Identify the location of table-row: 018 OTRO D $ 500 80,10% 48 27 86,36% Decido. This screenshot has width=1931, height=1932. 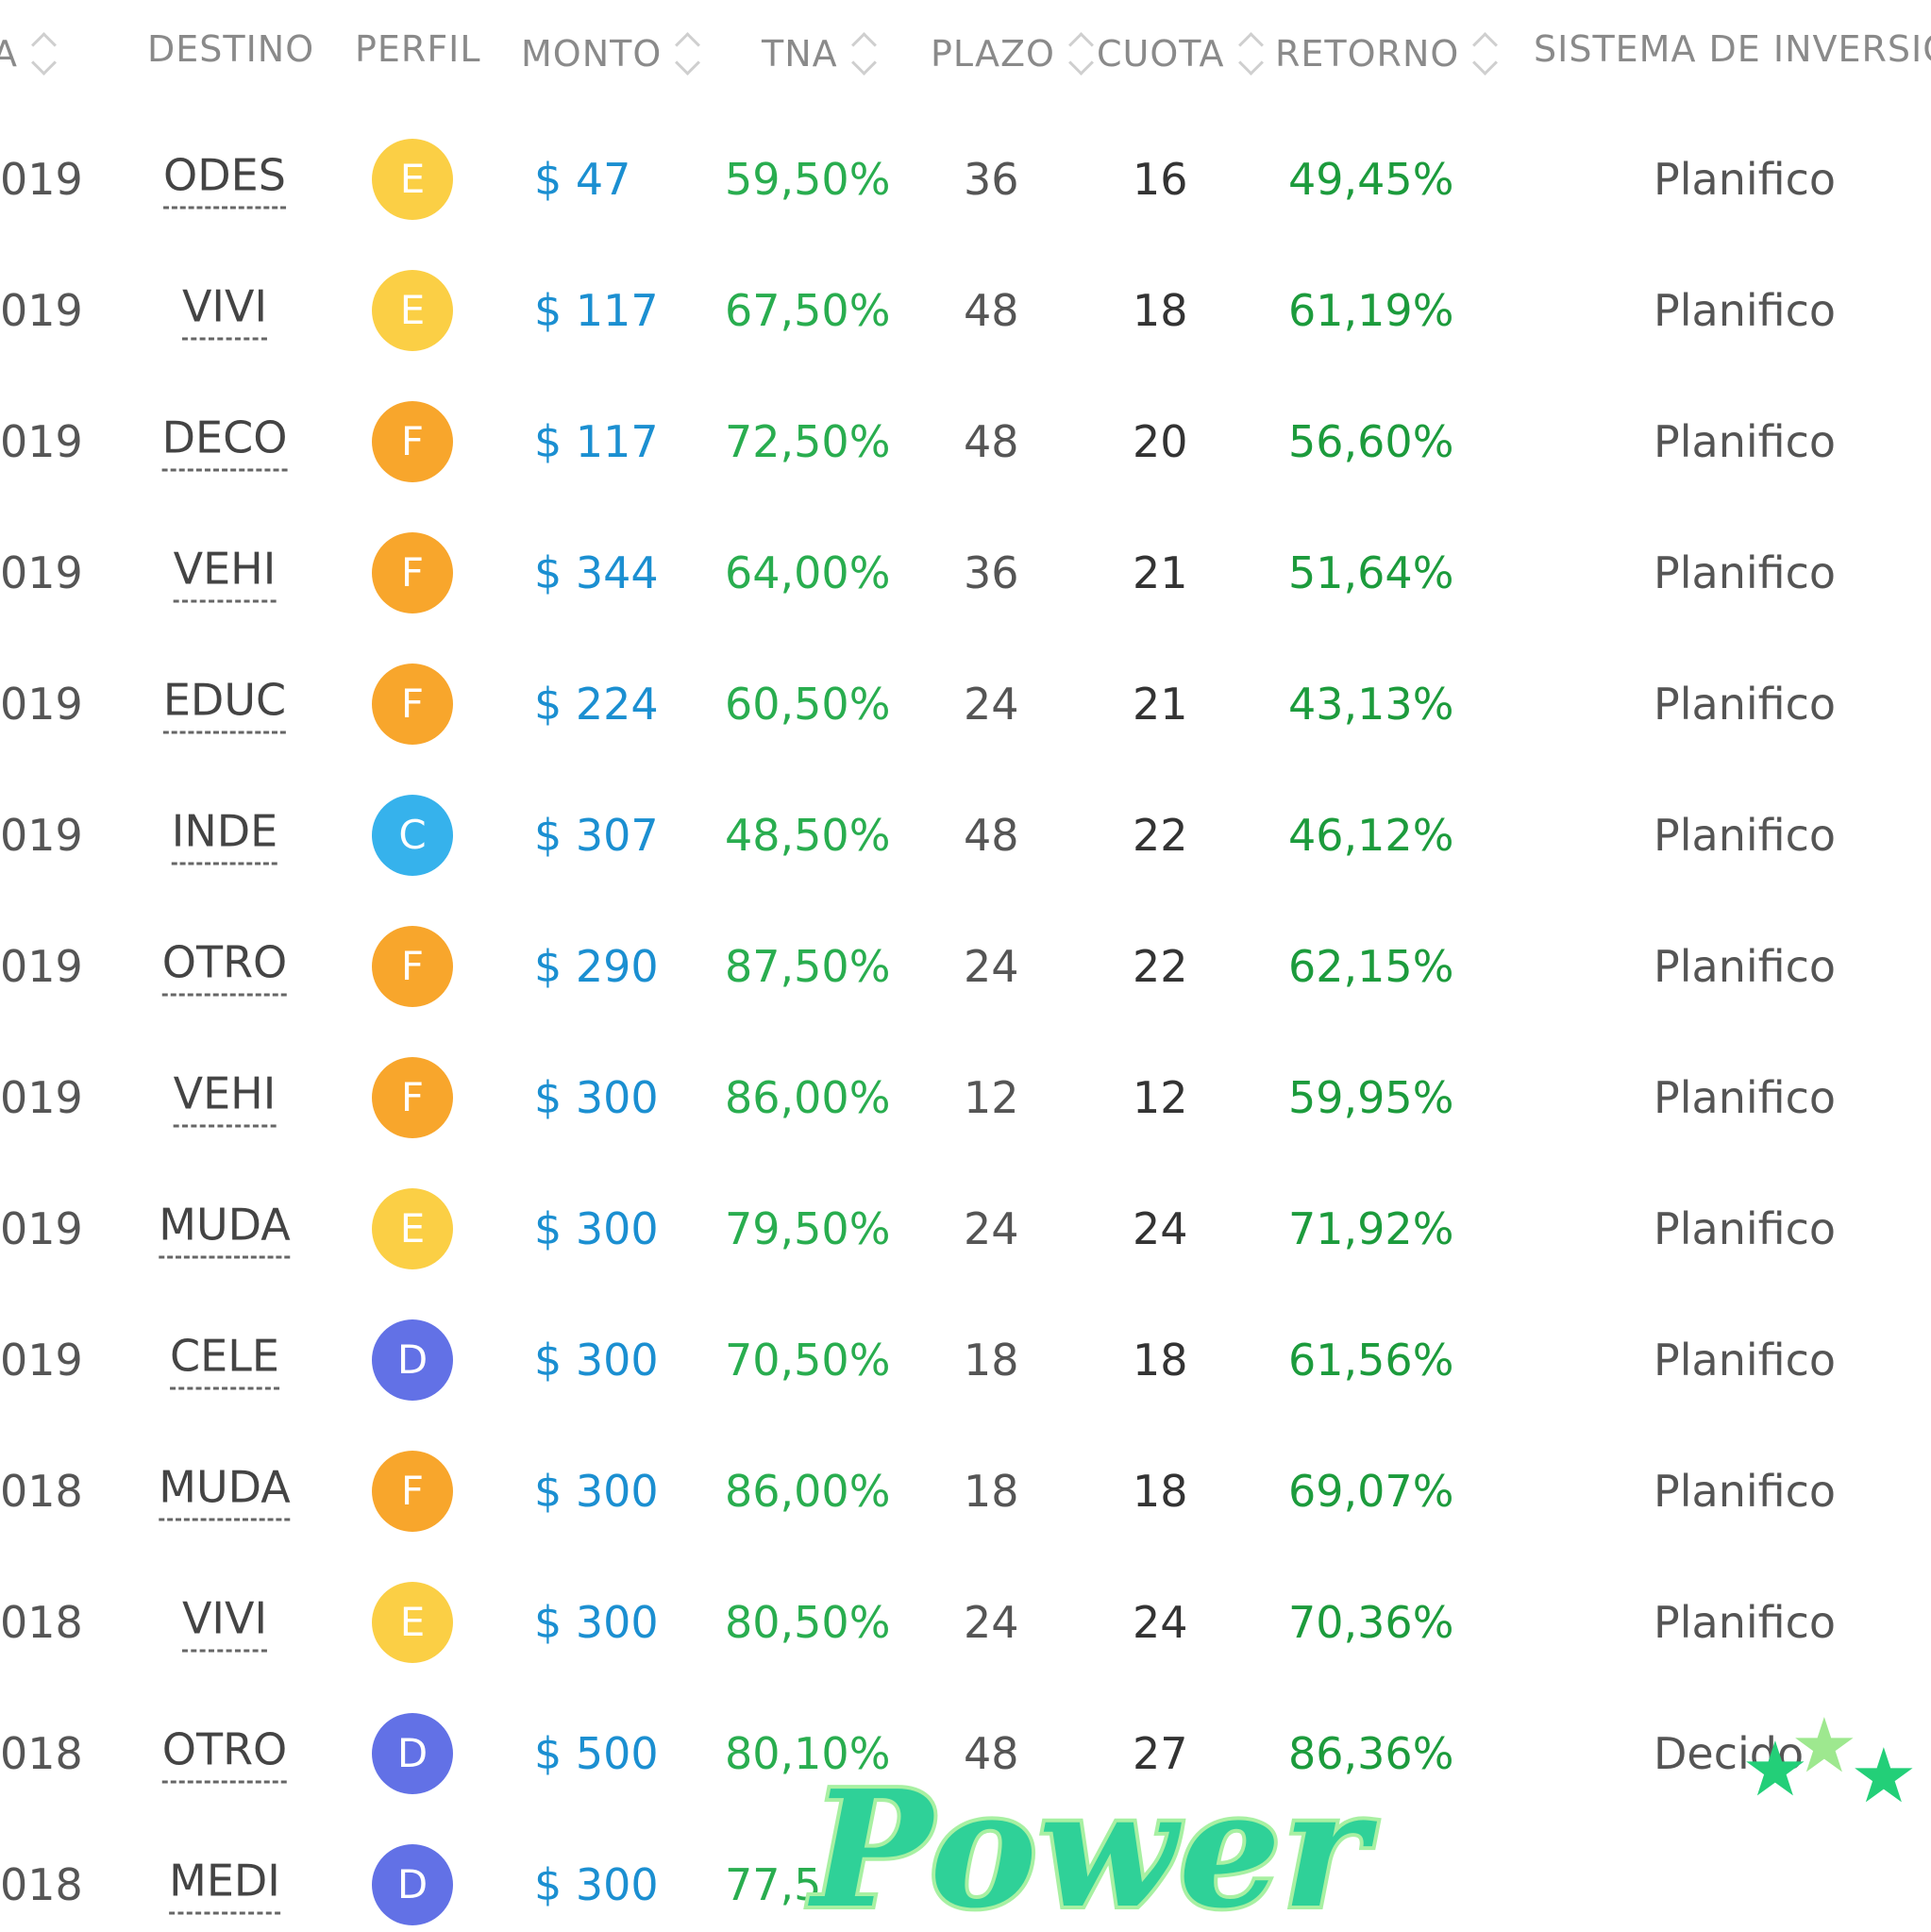
(965, 1753).